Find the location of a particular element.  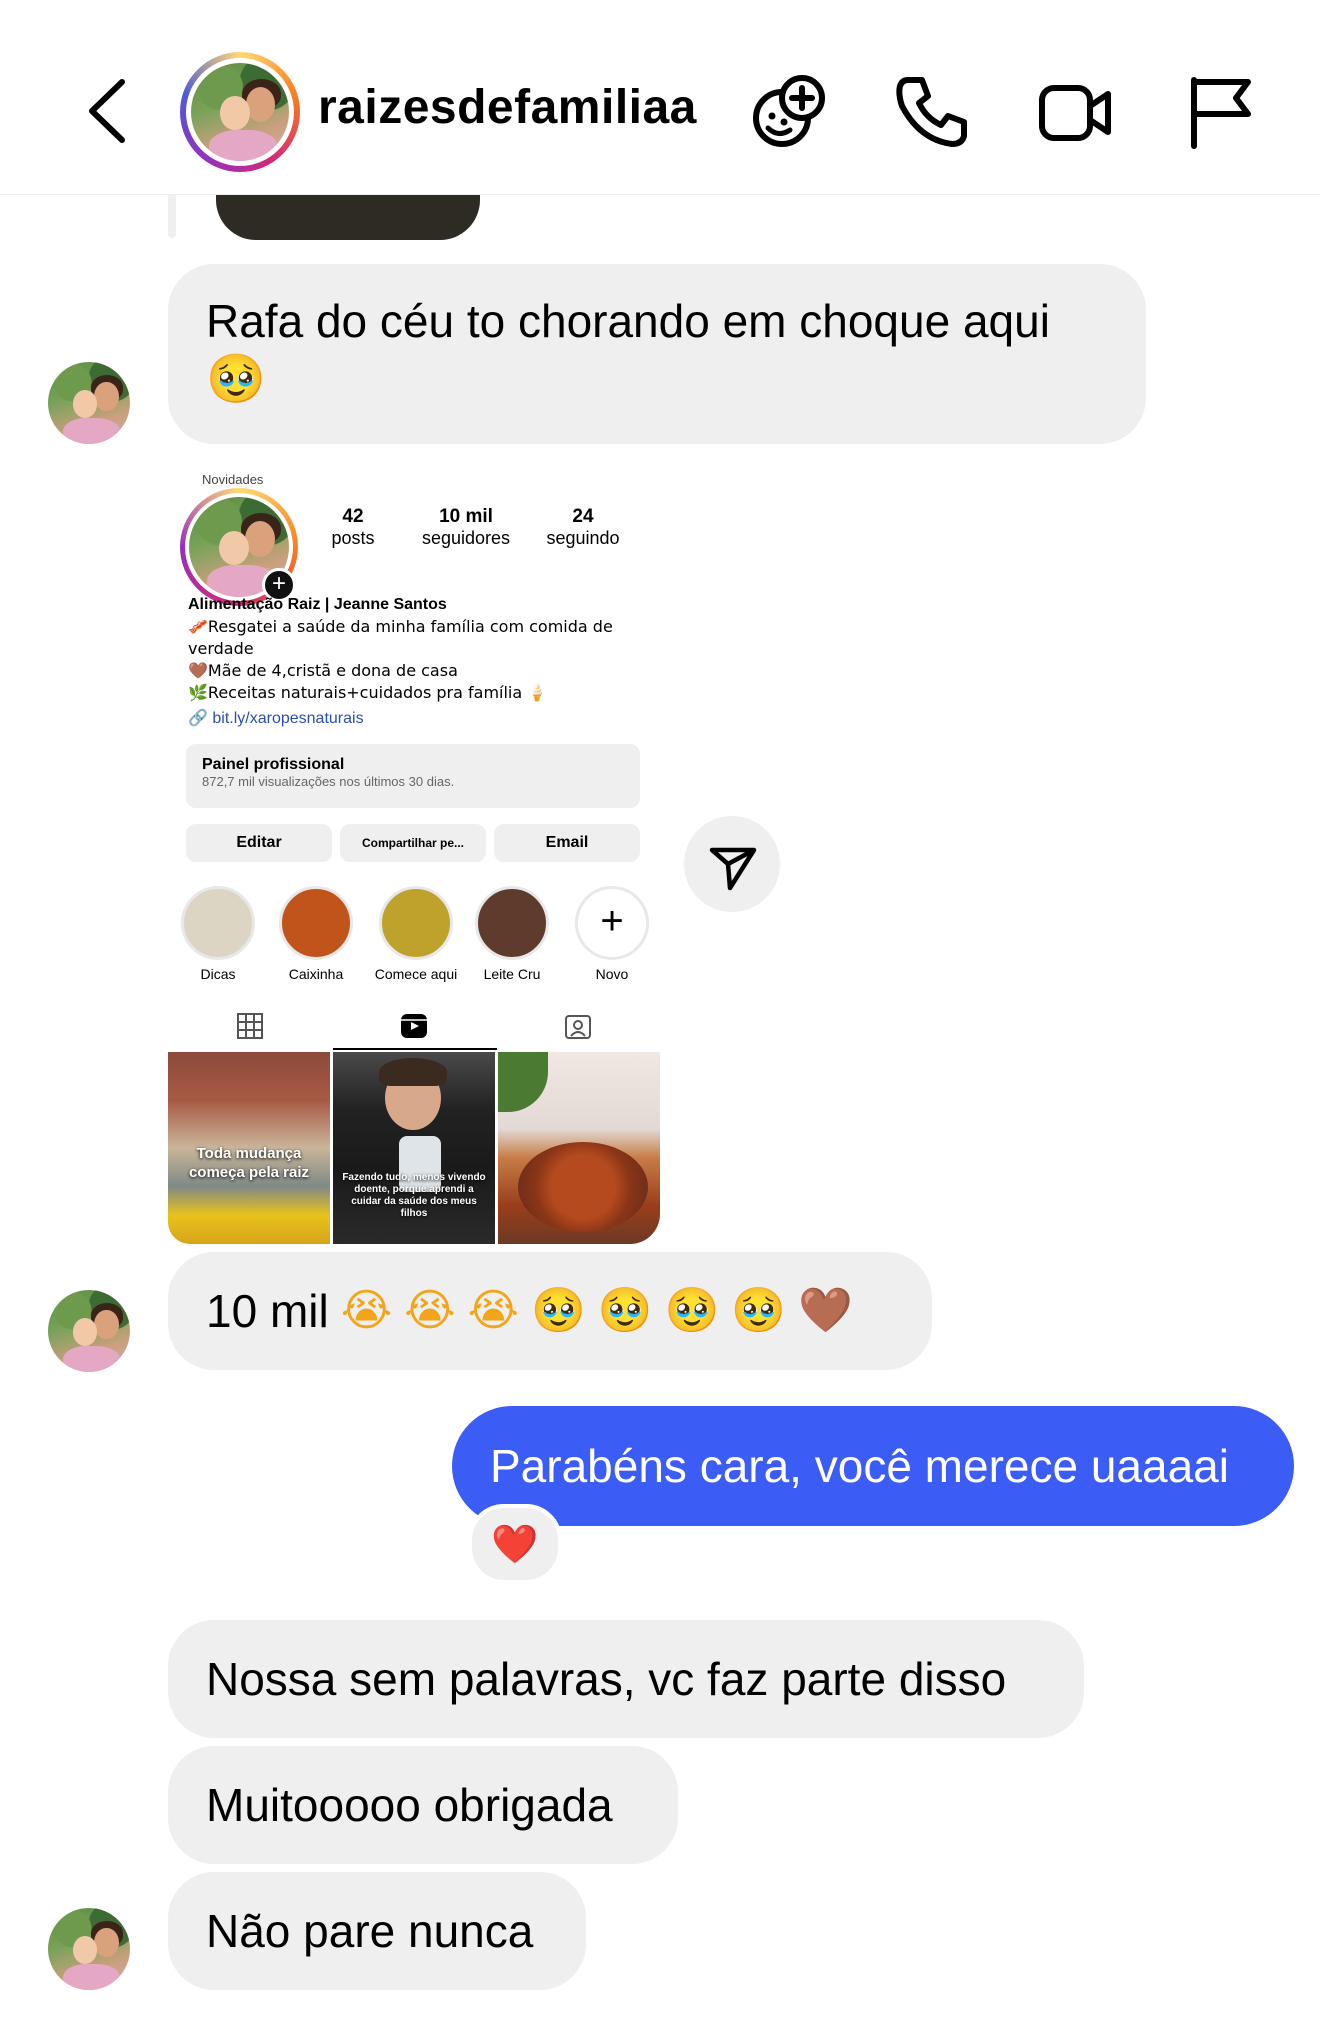

email-button: Email is located at coordinates (567, 843).